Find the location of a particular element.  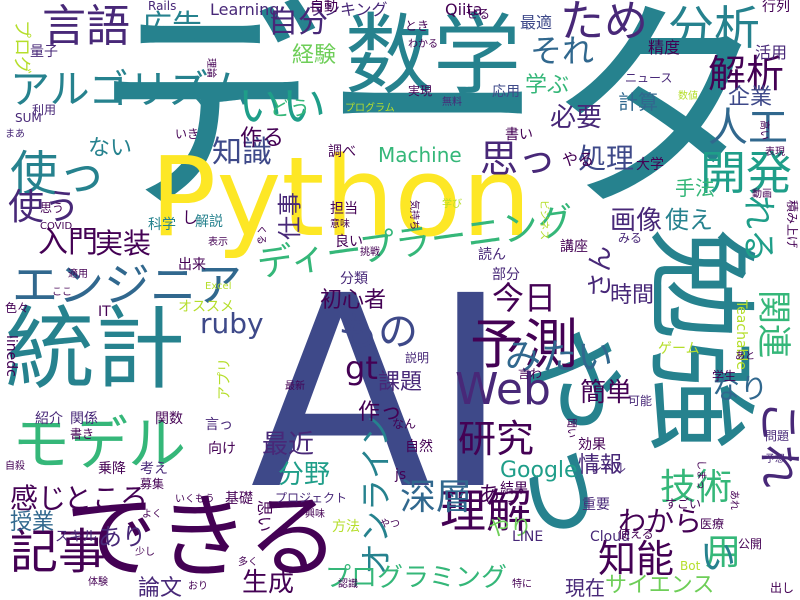

word: それ is located at coordinates (562, 51).